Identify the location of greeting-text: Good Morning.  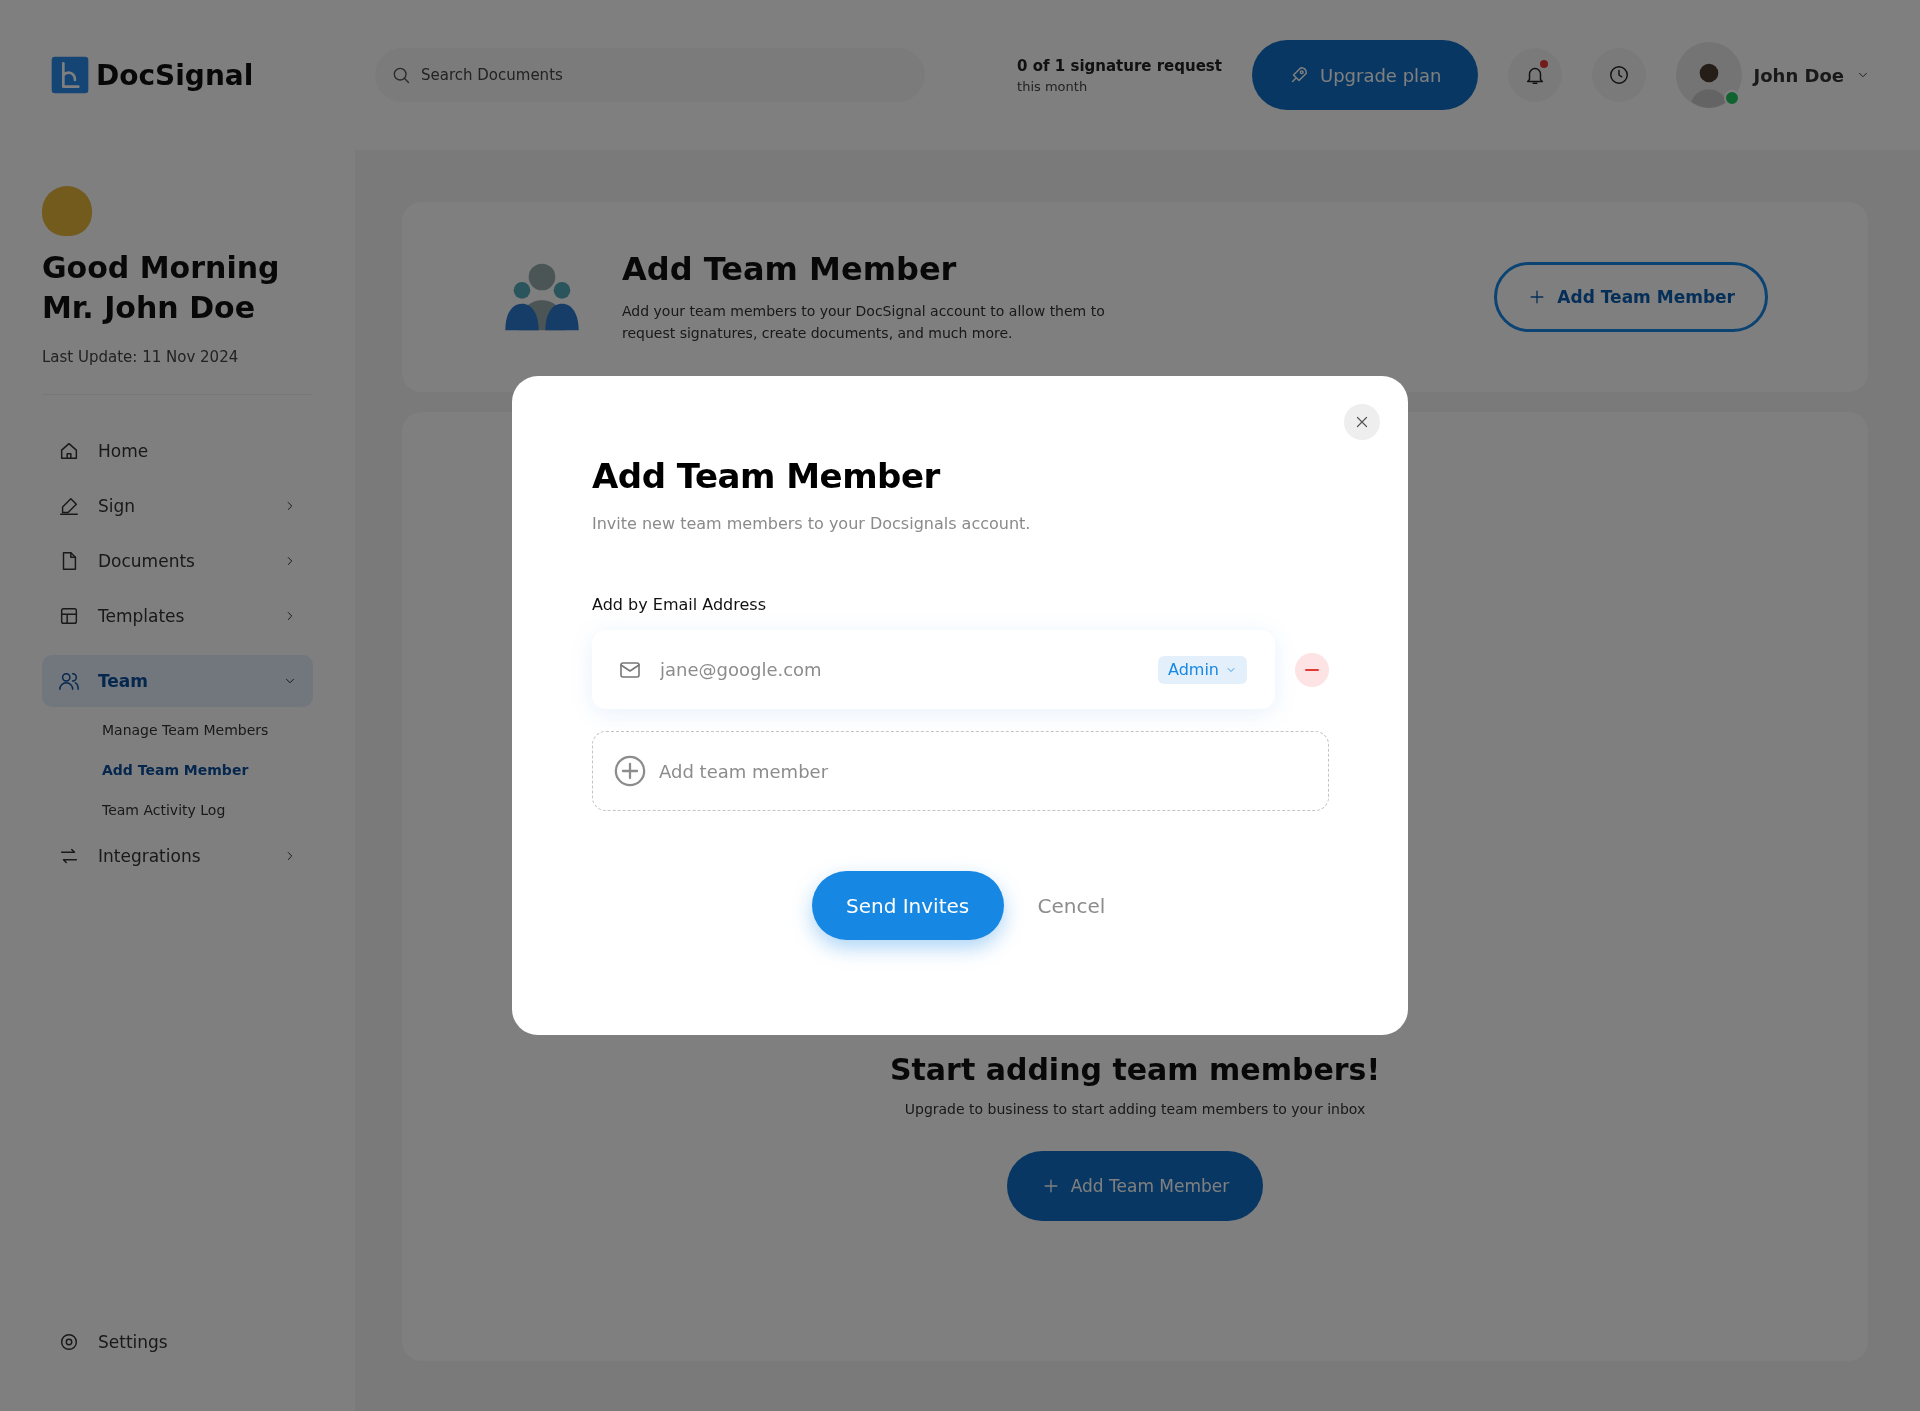
(161, 268).